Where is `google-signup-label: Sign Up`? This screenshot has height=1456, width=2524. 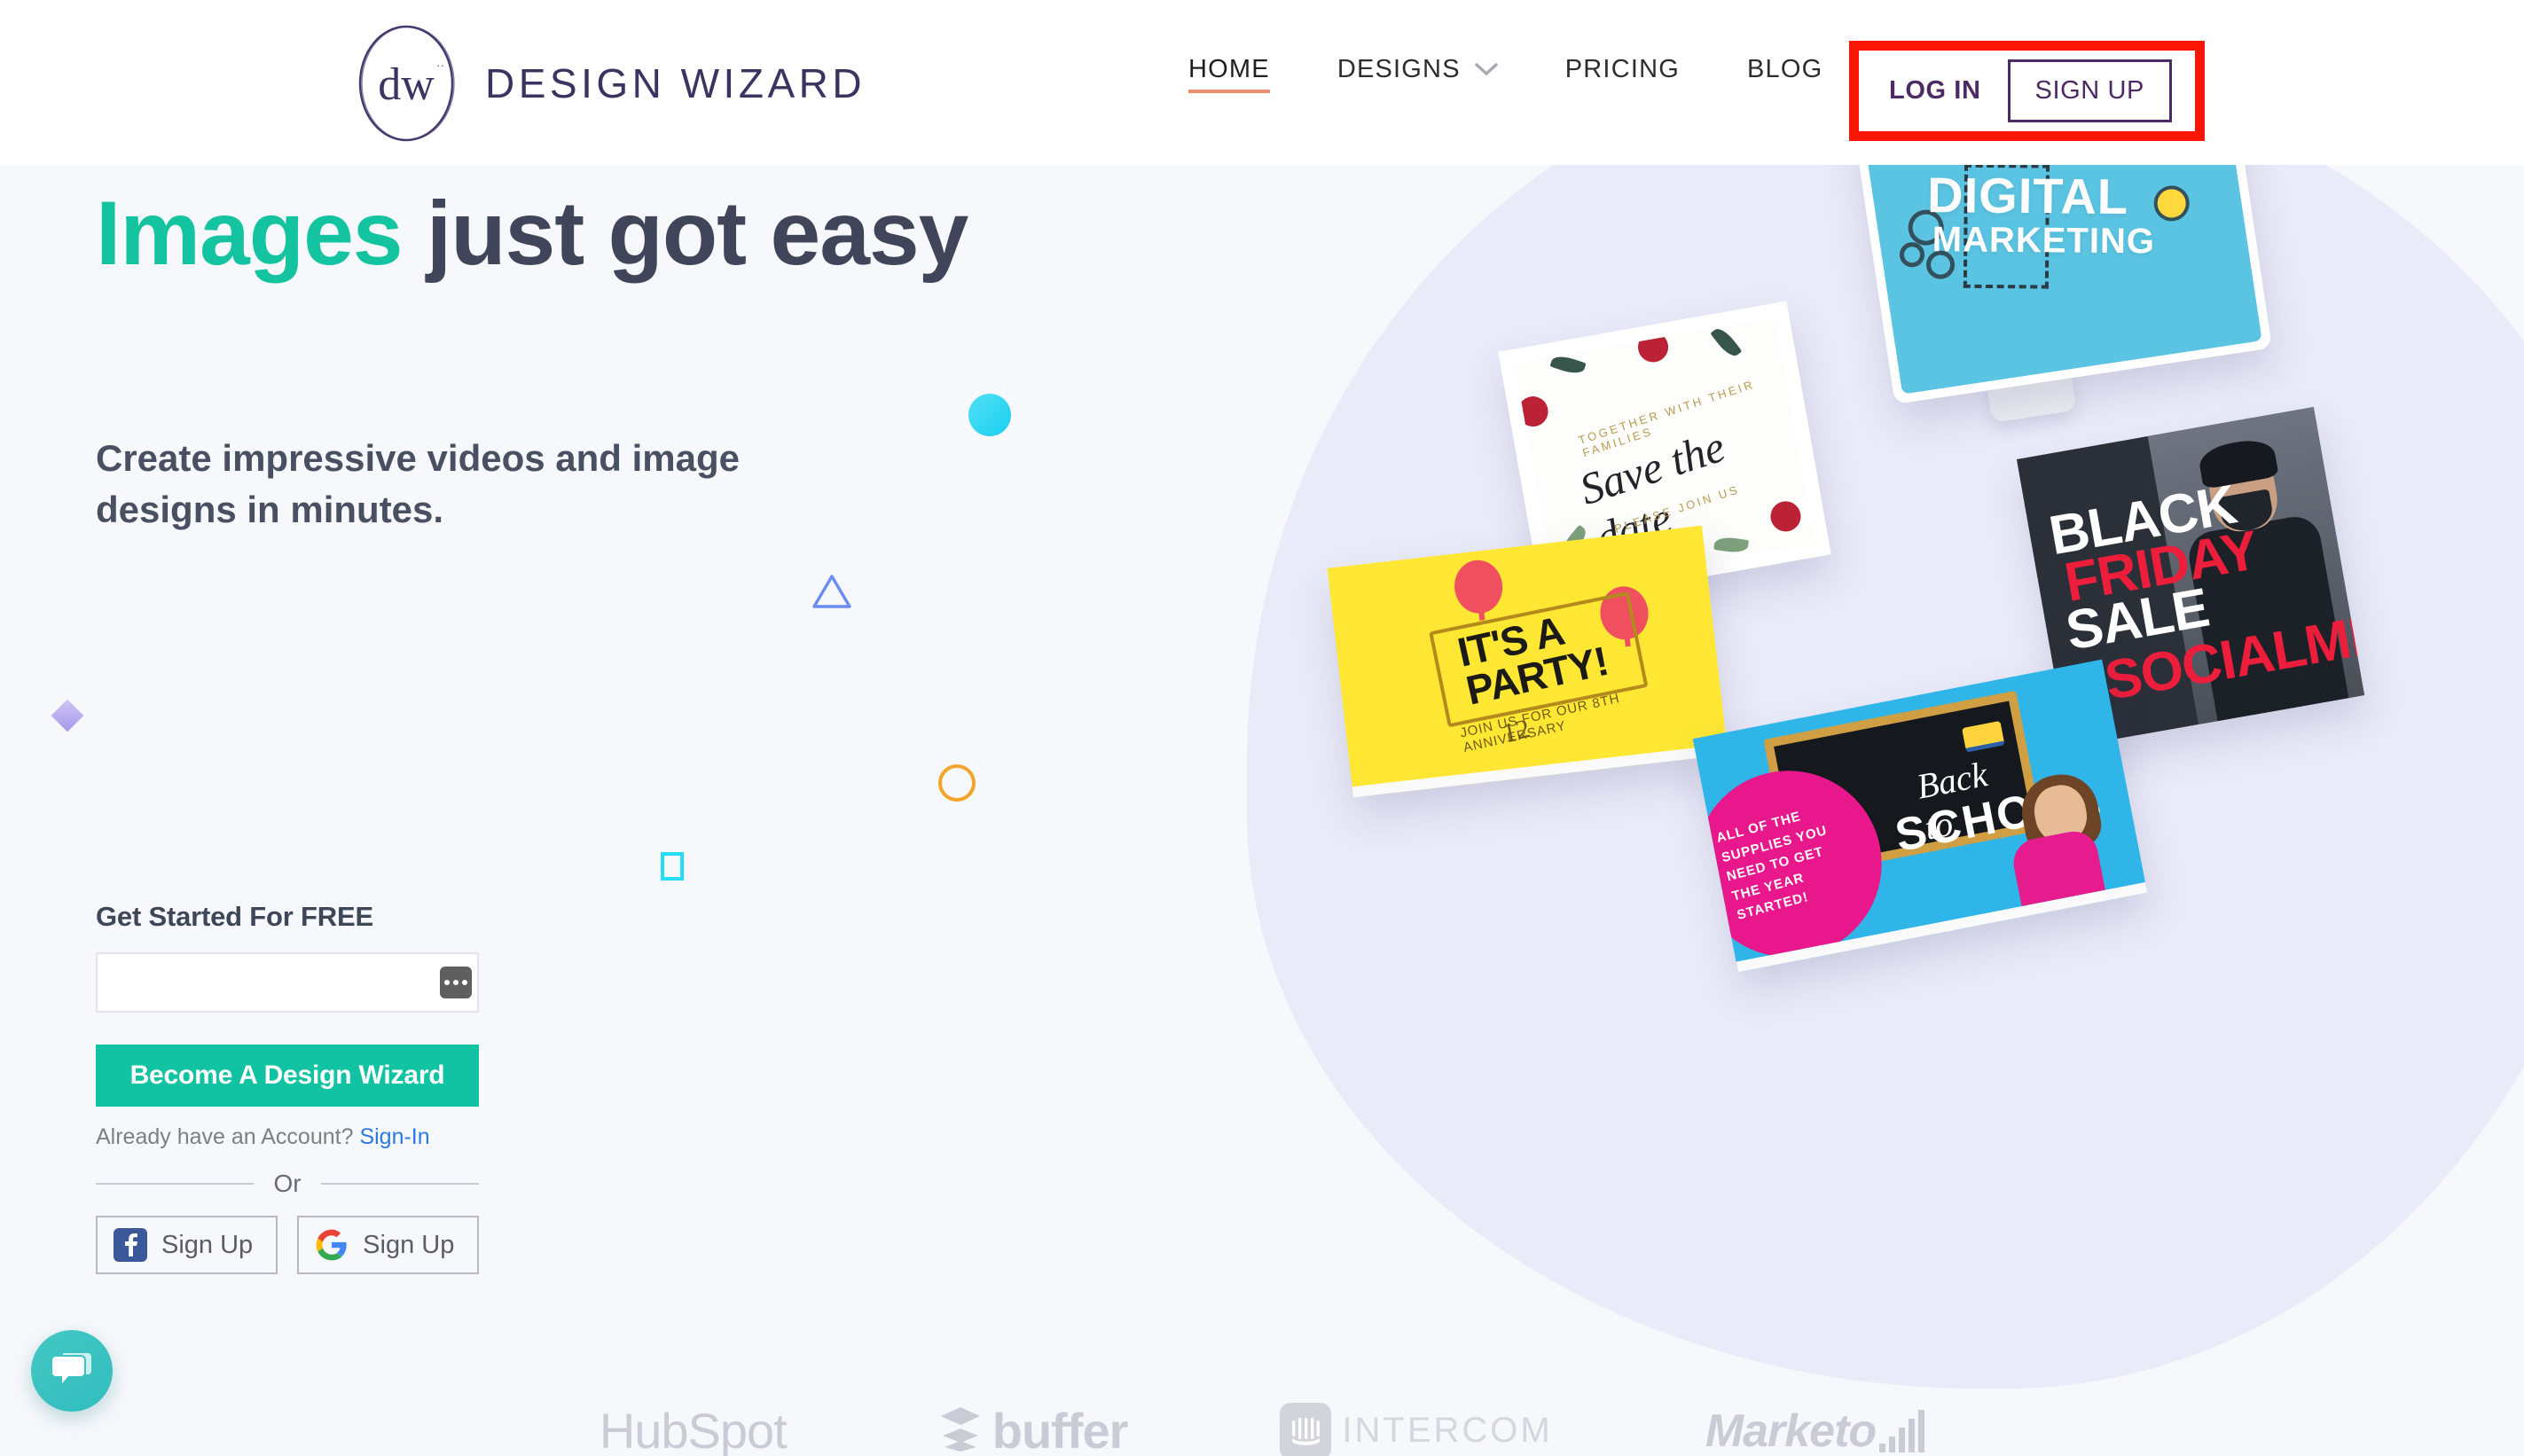 google-signup-label: Sign Up is located at coordinates (409, 1244).